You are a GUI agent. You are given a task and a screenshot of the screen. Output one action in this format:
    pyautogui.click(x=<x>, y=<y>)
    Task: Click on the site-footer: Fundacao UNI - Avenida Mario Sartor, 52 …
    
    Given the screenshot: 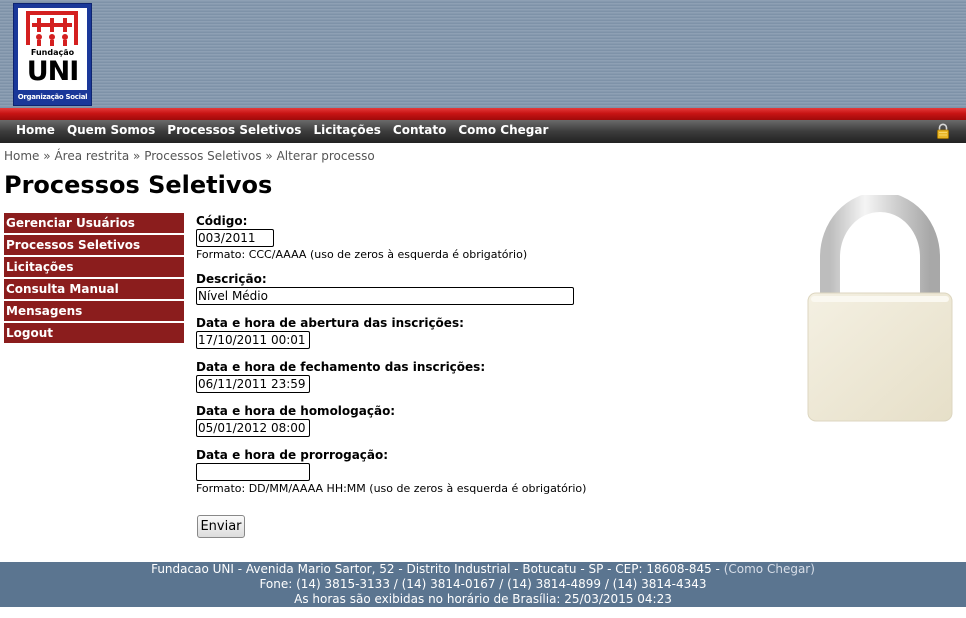 What is the action you would take?
    pyautogui.click(x=483, y=584)
    